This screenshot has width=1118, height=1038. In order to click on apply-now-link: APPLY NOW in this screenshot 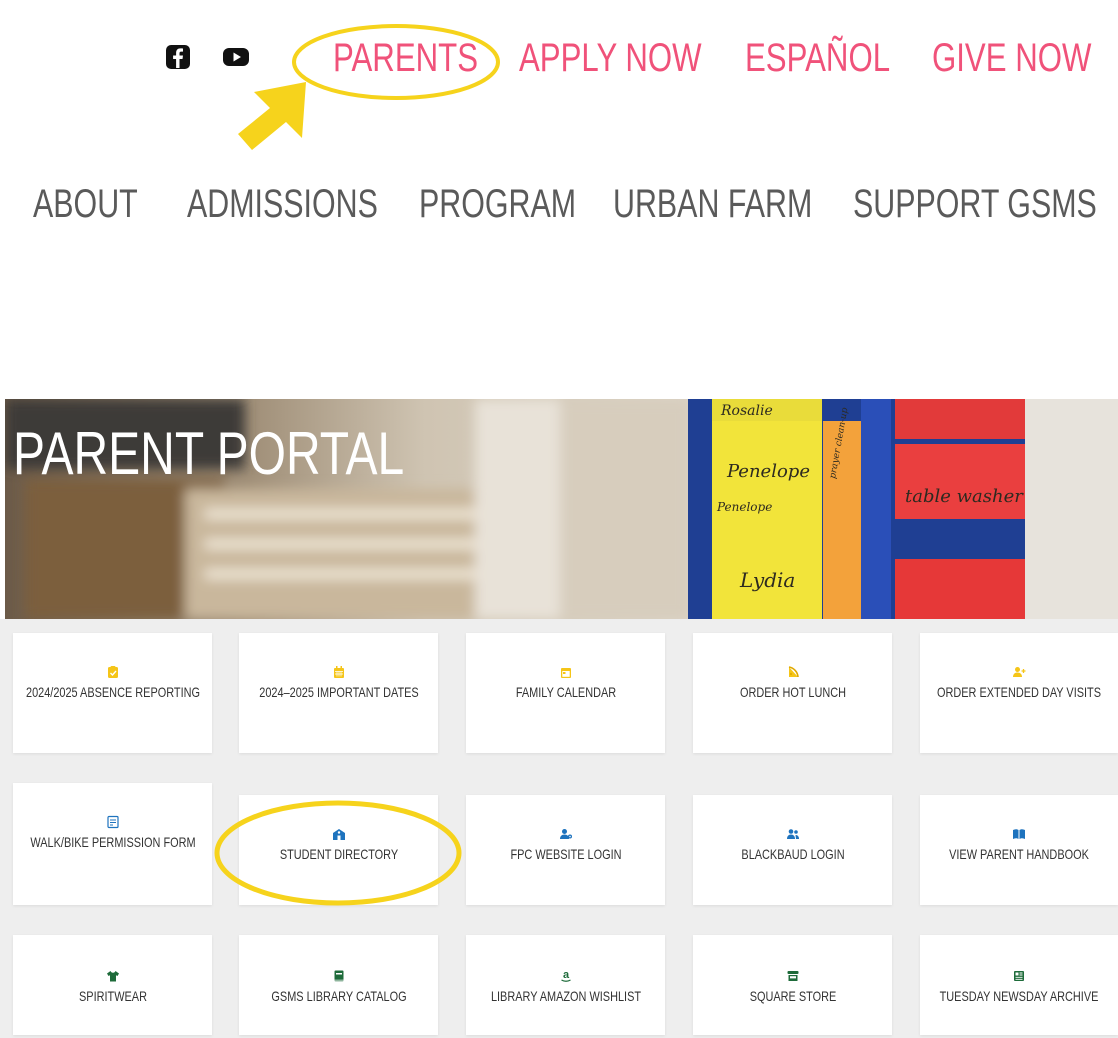, I will do `click(610, 58)`.